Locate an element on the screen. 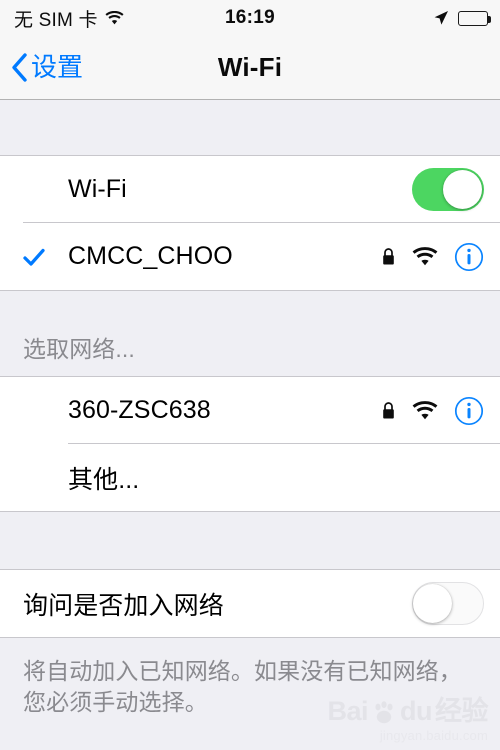 The image size is (500, 750). status-bar-right is located at coordinates (462, 18).